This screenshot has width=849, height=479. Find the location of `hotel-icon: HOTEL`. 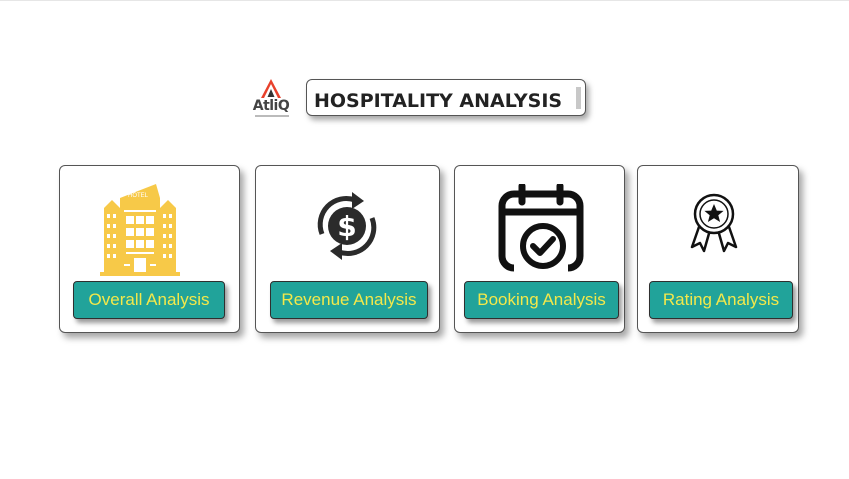

hotel-icon: HOTEL is located at coordinates (140, 230).